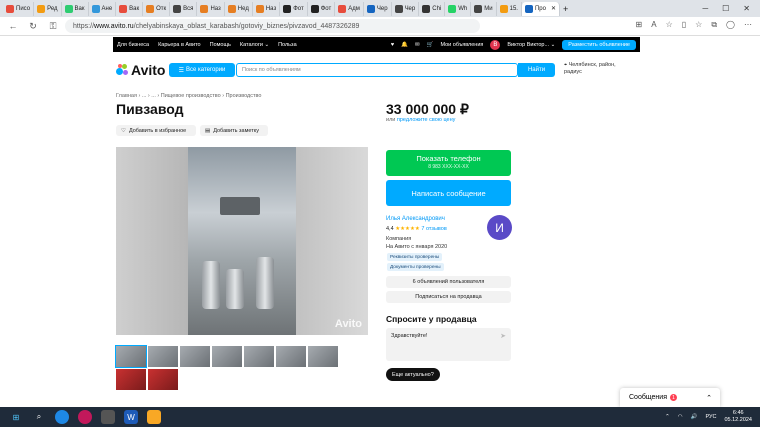  What do you see at coordinates (598, 69) in the screenshot?
I see `location-selector: ⌖ Челябинск, район, радиус` at bounding box center [598, 69].